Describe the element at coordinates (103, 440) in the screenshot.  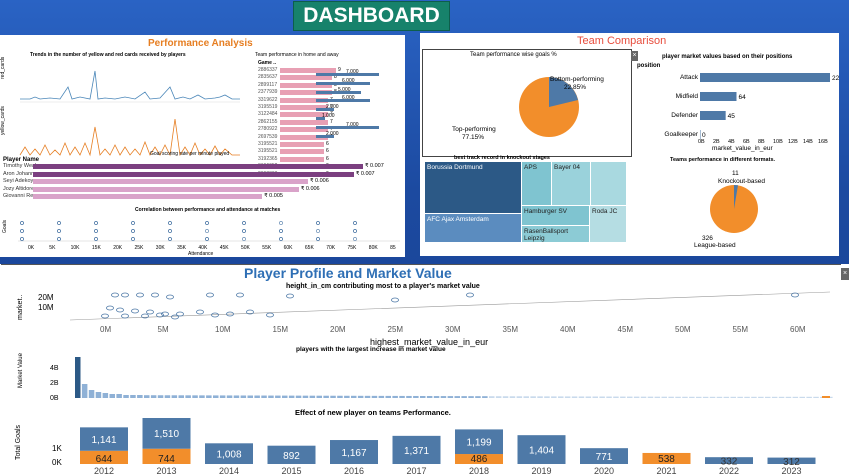
I see `blue-value: 1,141` at that location.